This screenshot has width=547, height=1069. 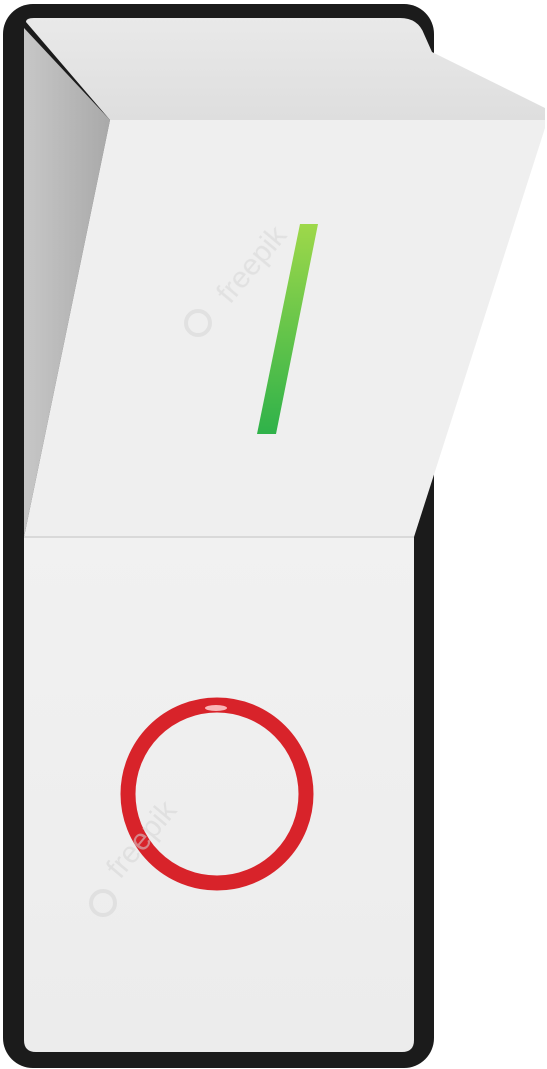 I want to click on off-ring-highlight, so click(x=216, y=708).